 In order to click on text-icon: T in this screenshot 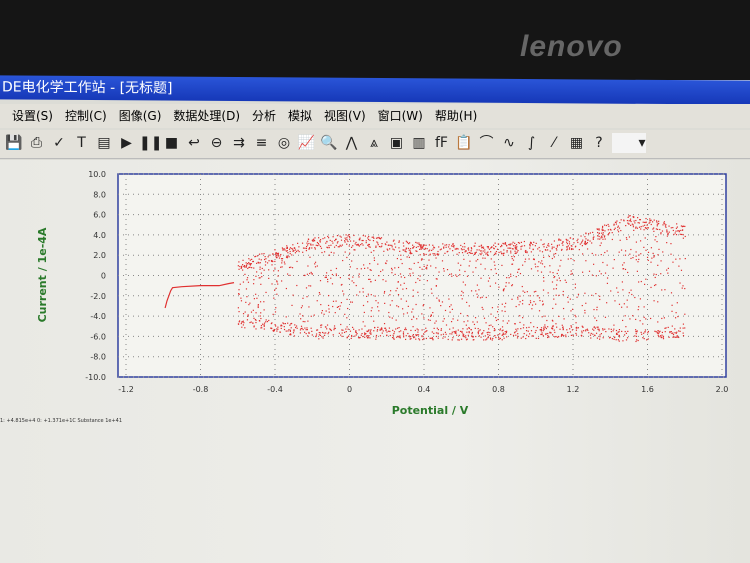, I will do `click(82, 143)`.